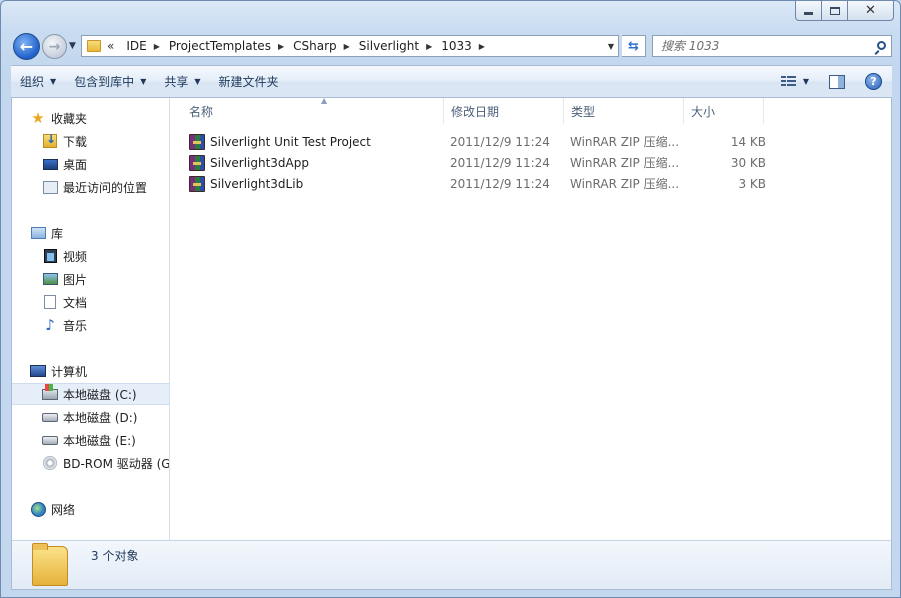 The width and height of the screenshot is (901, 598). I want to click on file-name: Silverlight3dLib, so click(257, 183).